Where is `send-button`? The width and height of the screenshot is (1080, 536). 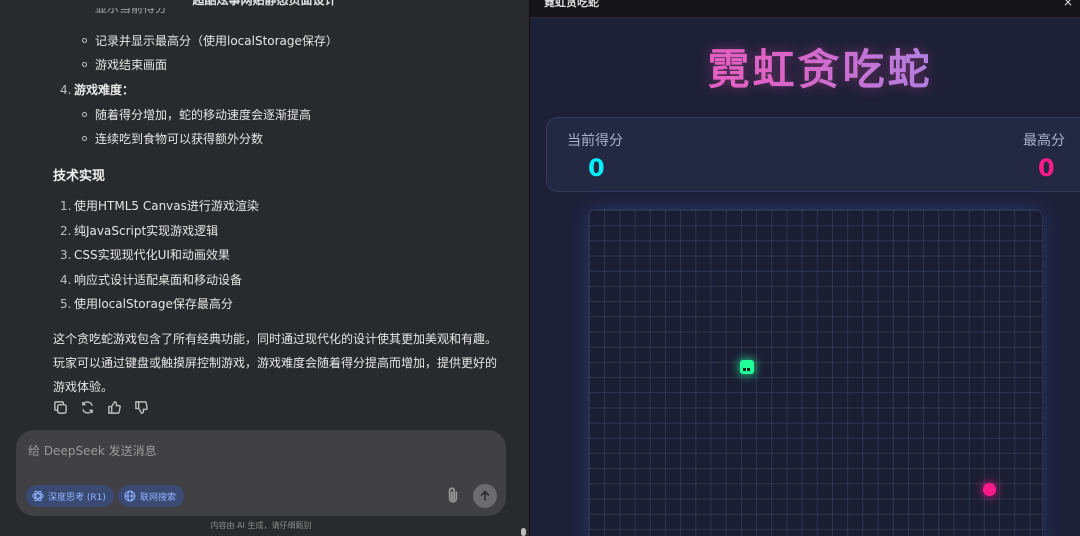
send-button is located at coordinates (485, 496).